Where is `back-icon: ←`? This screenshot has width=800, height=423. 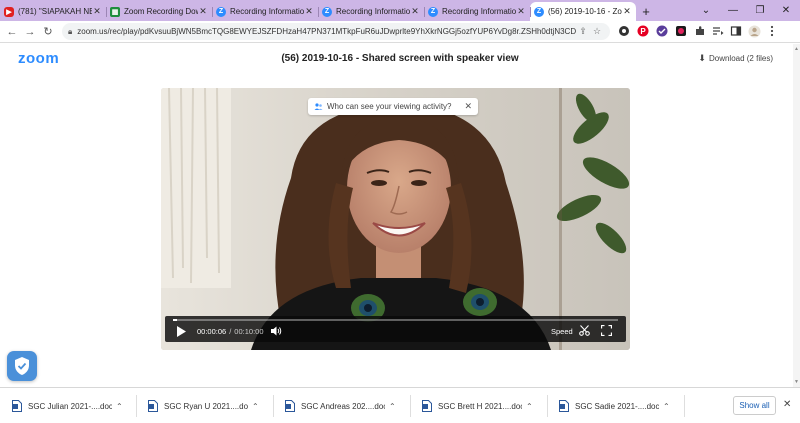 back-icon: ← is located at coordinates (12, 32).